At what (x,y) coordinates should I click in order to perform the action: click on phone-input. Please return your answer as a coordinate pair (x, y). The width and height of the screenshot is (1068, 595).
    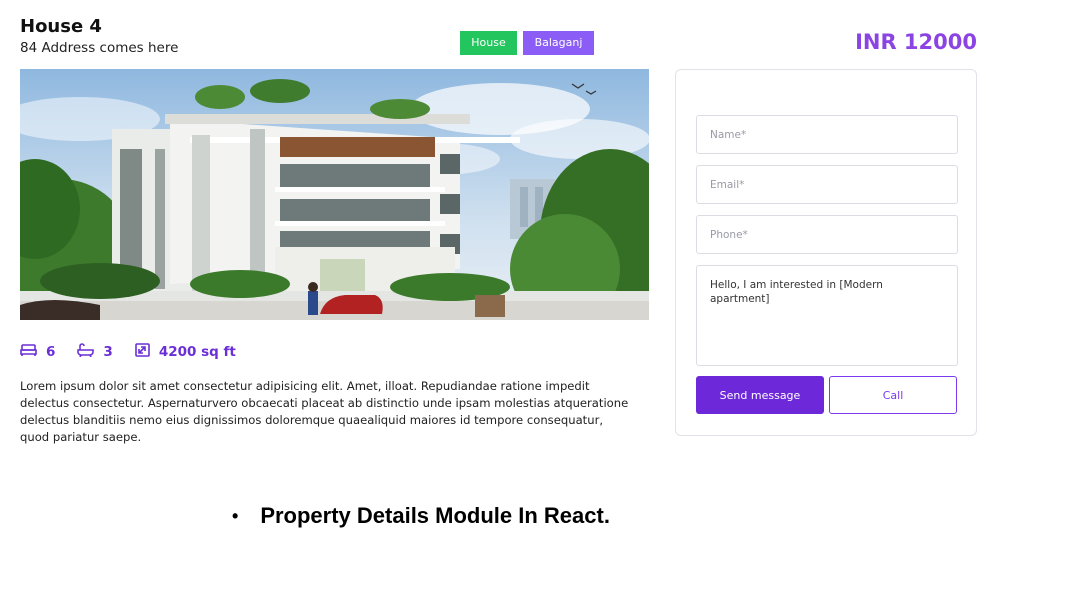
    Looking at the image, I should click on (827, 234).